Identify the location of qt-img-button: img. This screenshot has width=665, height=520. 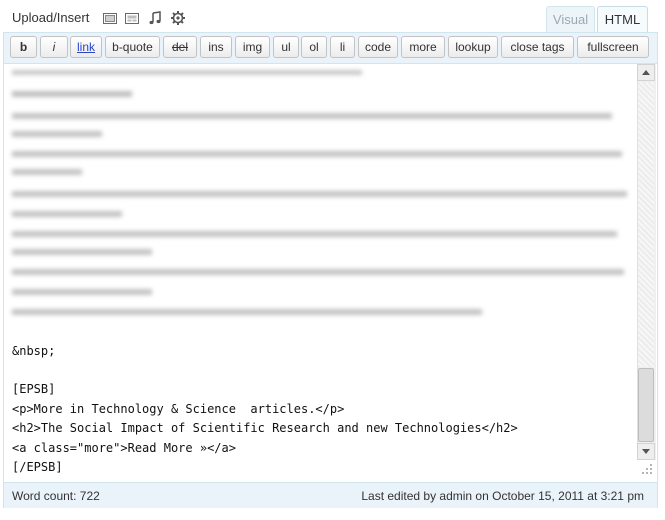
(252, 47).